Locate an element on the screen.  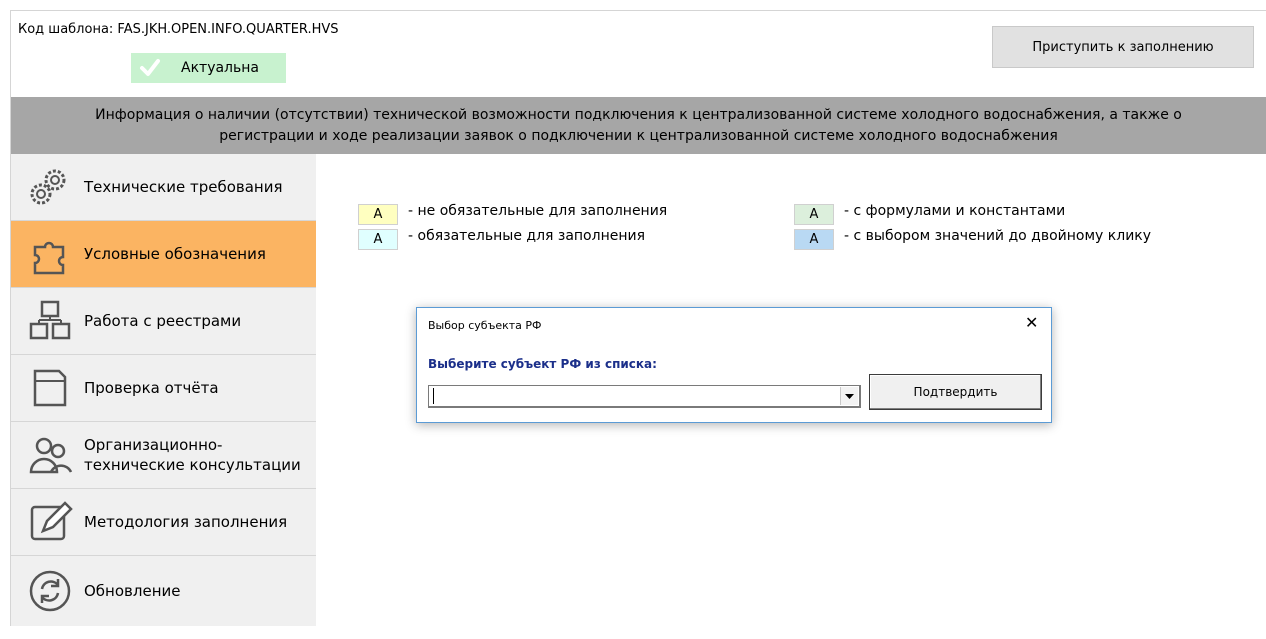
document-icon is located at coordinates (50, 388).